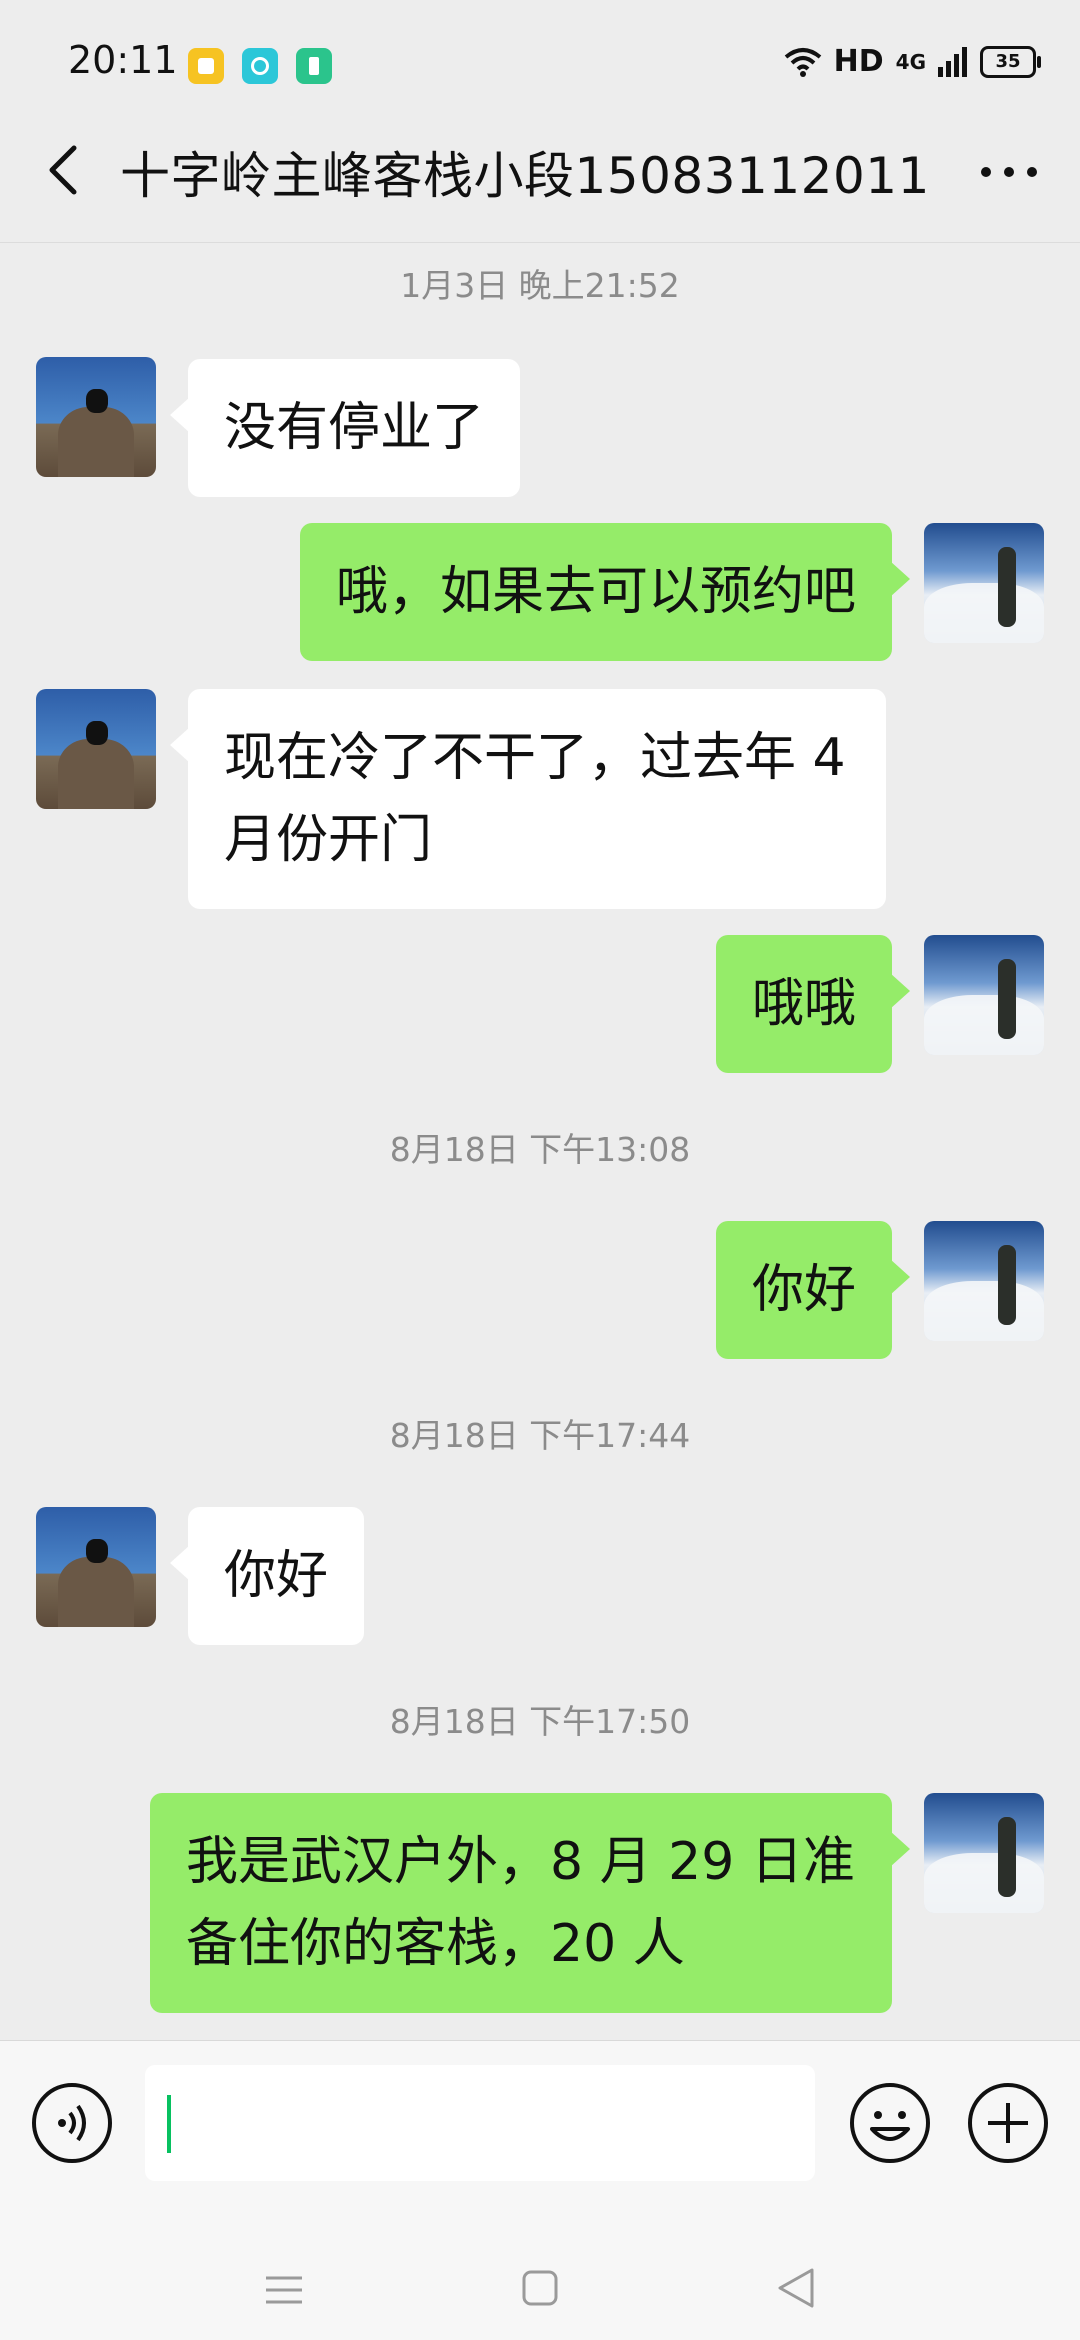 The image size is (1080, 2340). What do you see at coordinates (540, 1721) in the screenshot?
I see `time-divider: 8月18日 下午17:50` at bounding box center [540, 1721].